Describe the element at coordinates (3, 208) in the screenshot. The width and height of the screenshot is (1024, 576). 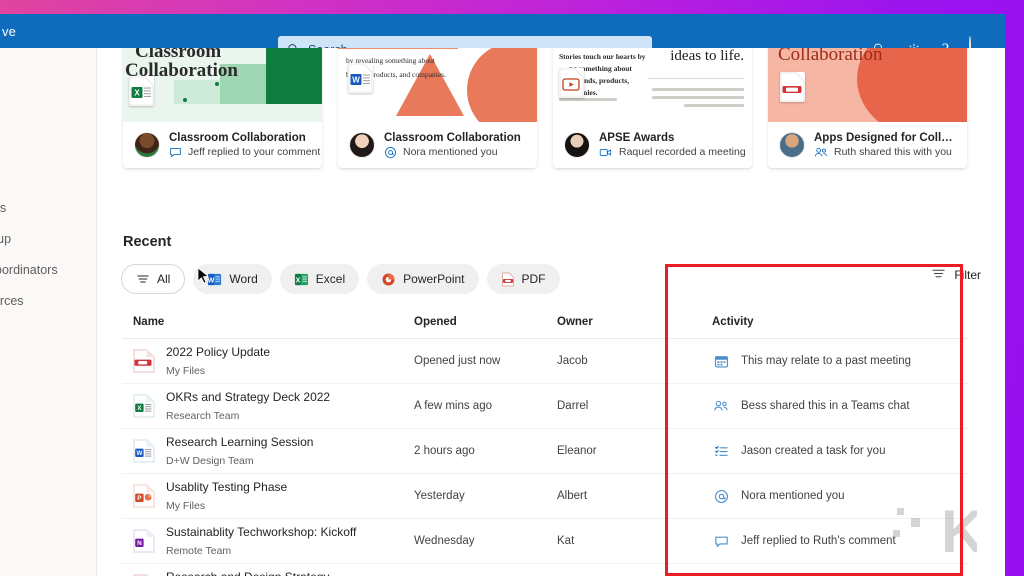
I see `sidebar-item-1: ries` at that location.